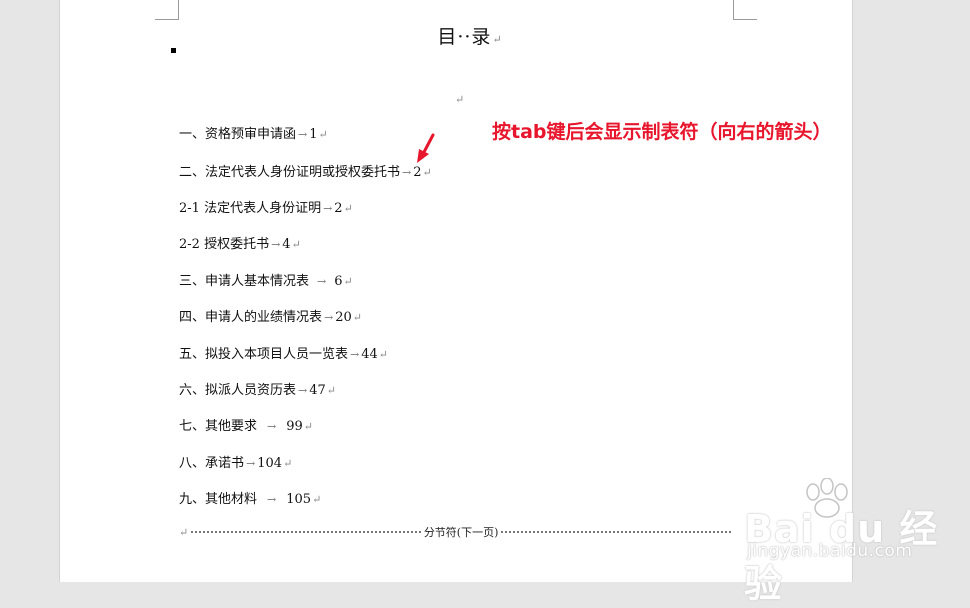  I want to click on empty-paragraph: ↵, so click(459, 97).